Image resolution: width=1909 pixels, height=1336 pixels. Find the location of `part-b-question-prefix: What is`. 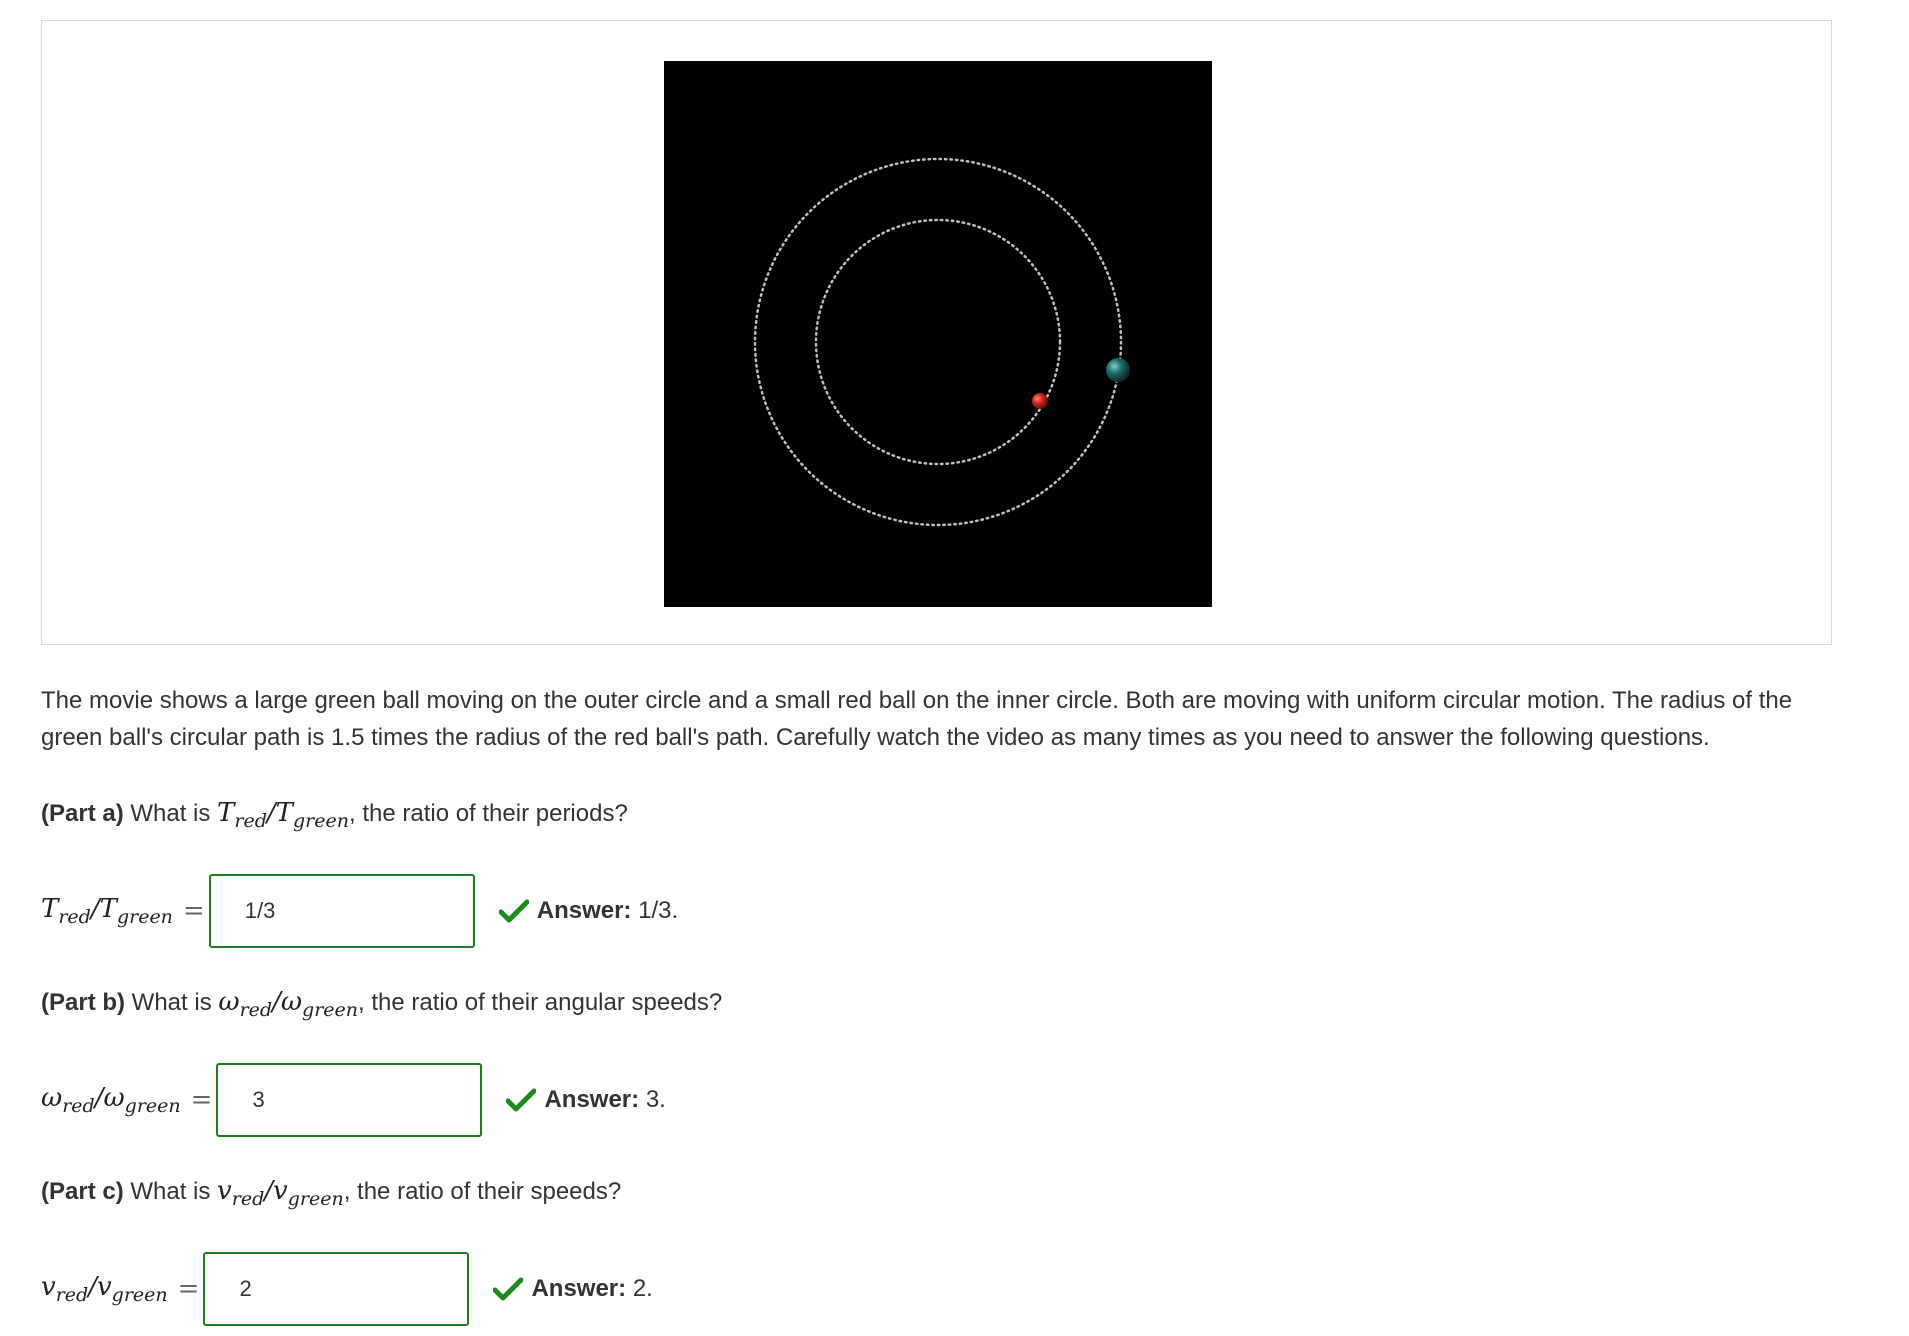

part-b-question-prefix: What is is located at coordinates (175, 1002).